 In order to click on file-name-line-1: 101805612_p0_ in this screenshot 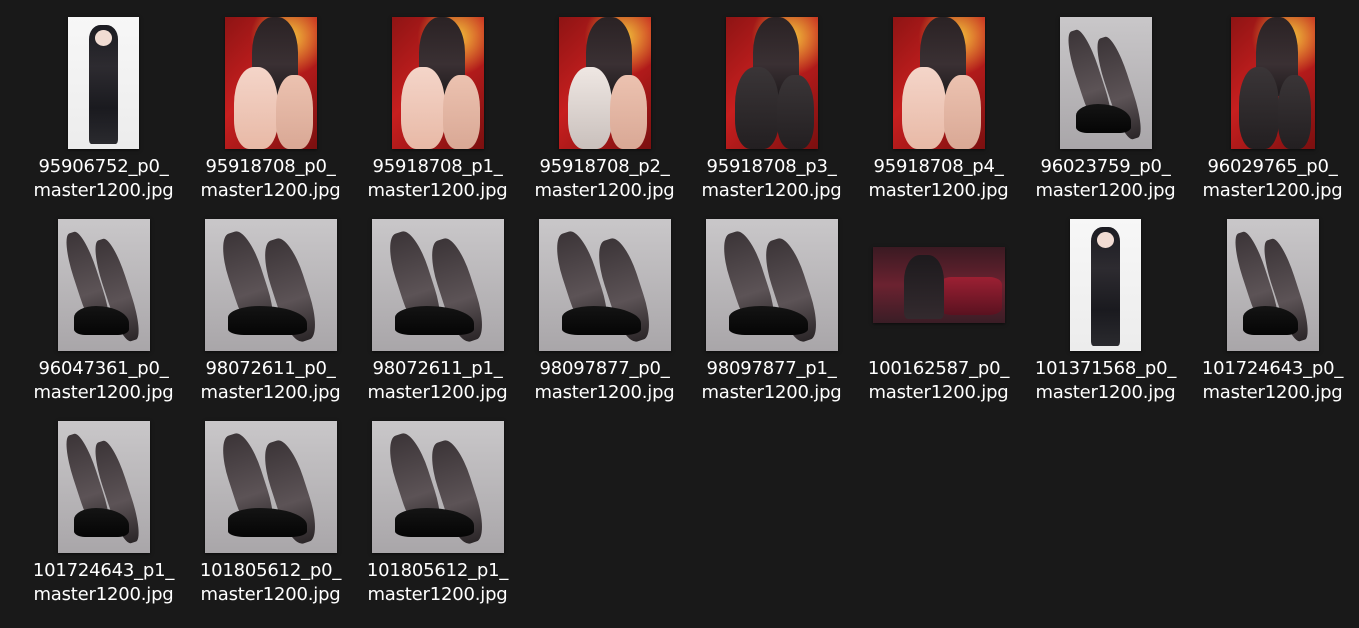, I will do `click(270, 570)`.